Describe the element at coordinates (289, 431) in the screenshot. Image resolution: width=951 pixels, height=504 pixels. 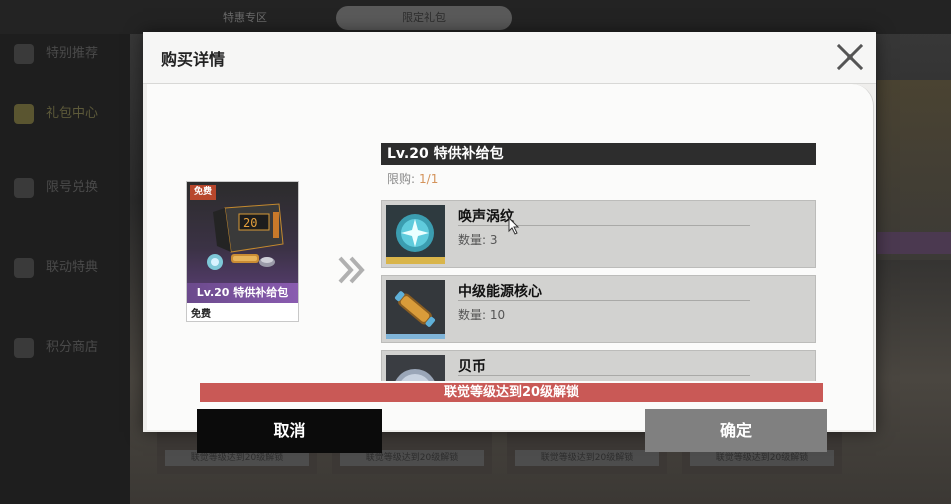
I see `cancel-button: 取消` at that location.